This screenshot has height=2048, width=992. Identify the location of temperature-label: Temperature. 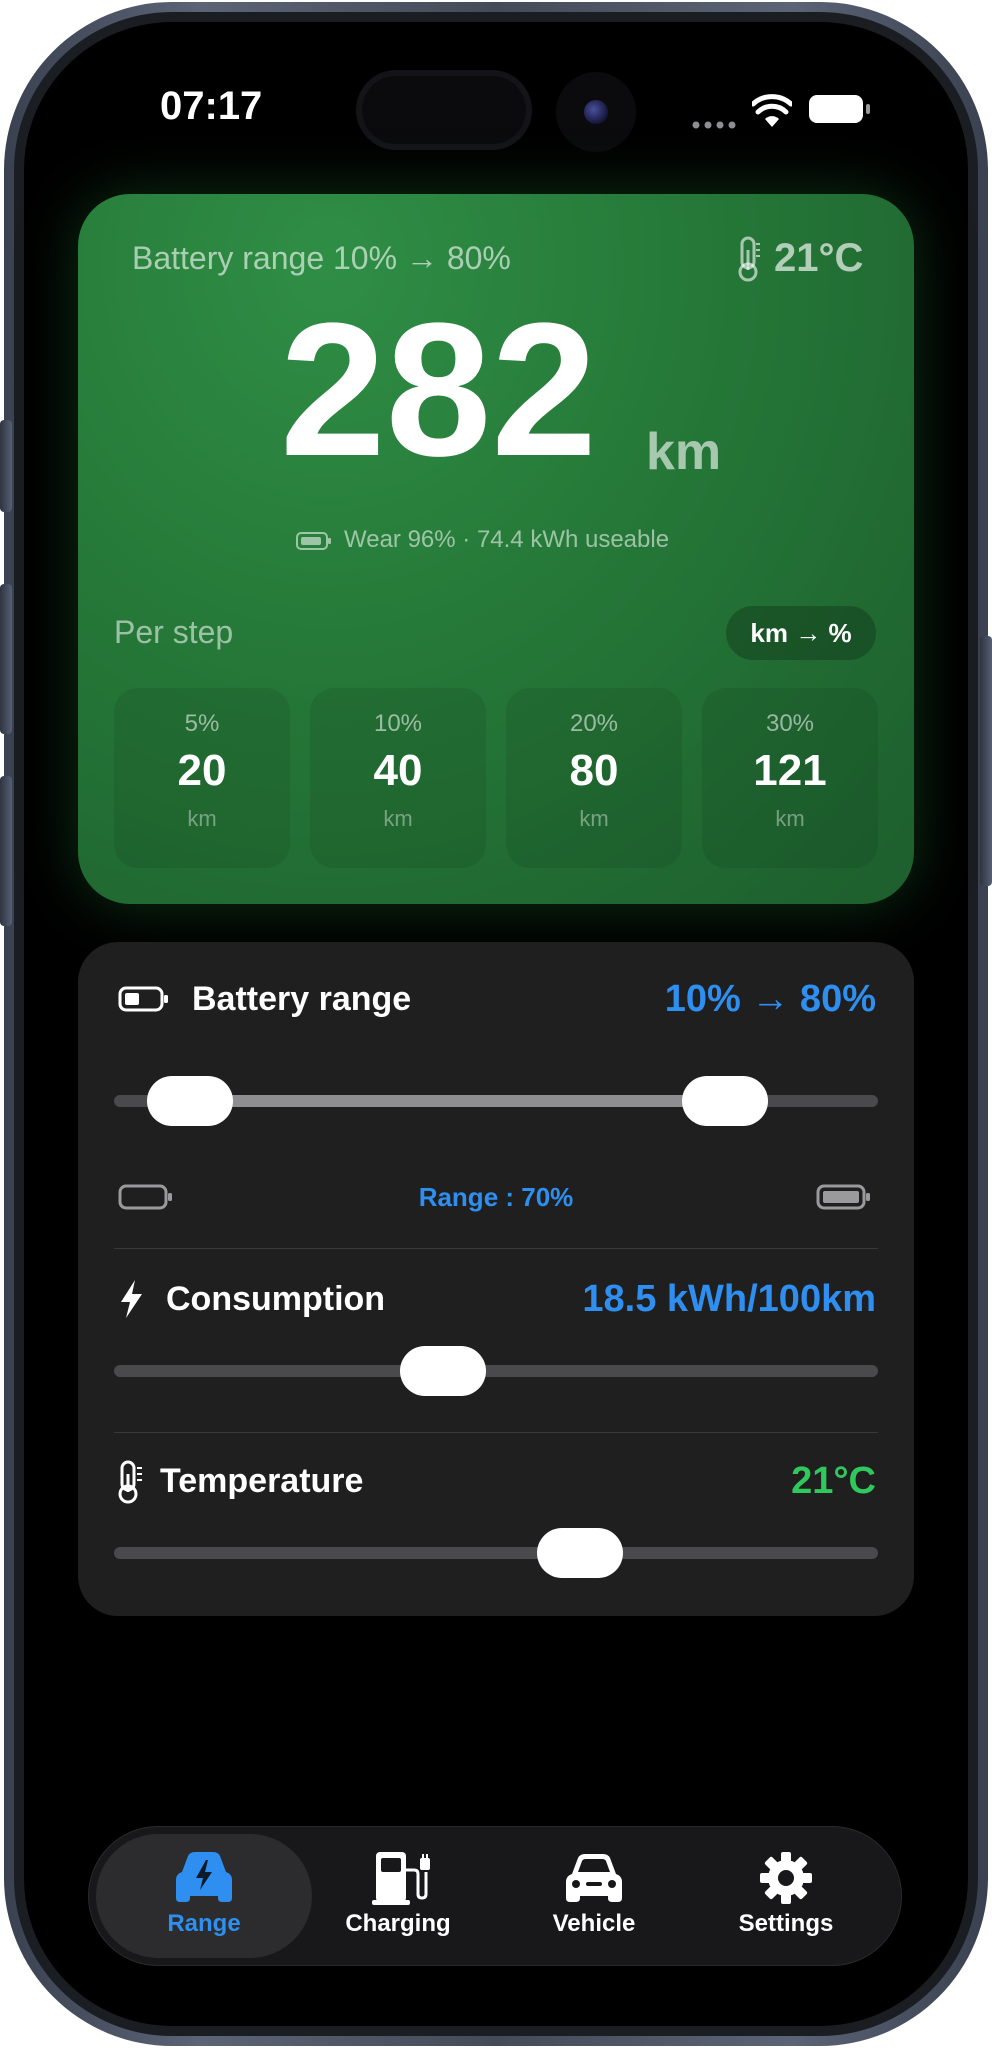
(262, 1481).